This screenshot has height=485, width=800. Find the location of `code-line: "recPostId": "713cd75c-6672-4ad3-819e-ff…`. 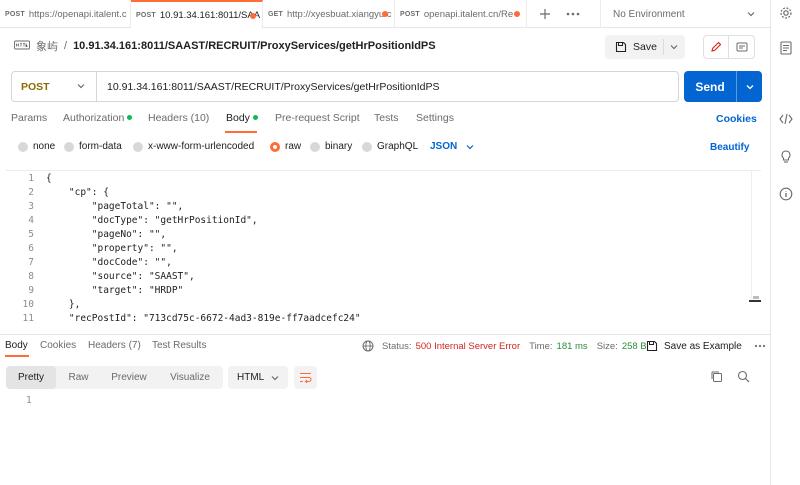

code-line: "recPostId": "713cd75c-6672-4ad3-819e-ff… is located at coordinates (203, 318).